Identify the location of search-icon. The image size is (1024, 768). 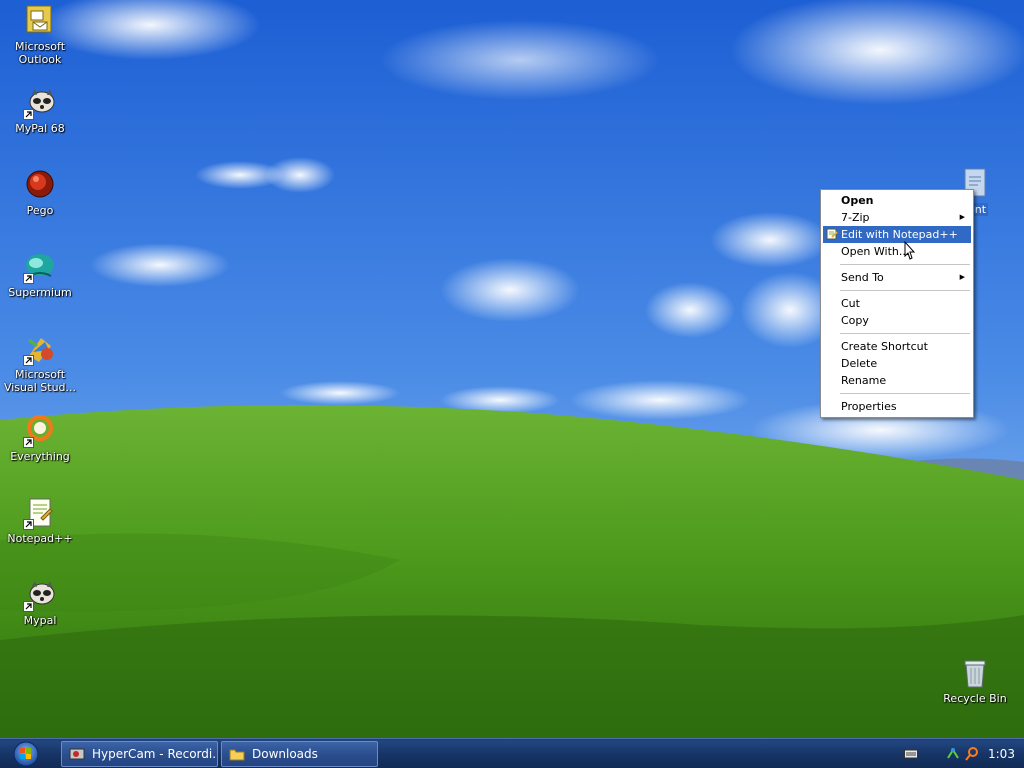
(972, 754).